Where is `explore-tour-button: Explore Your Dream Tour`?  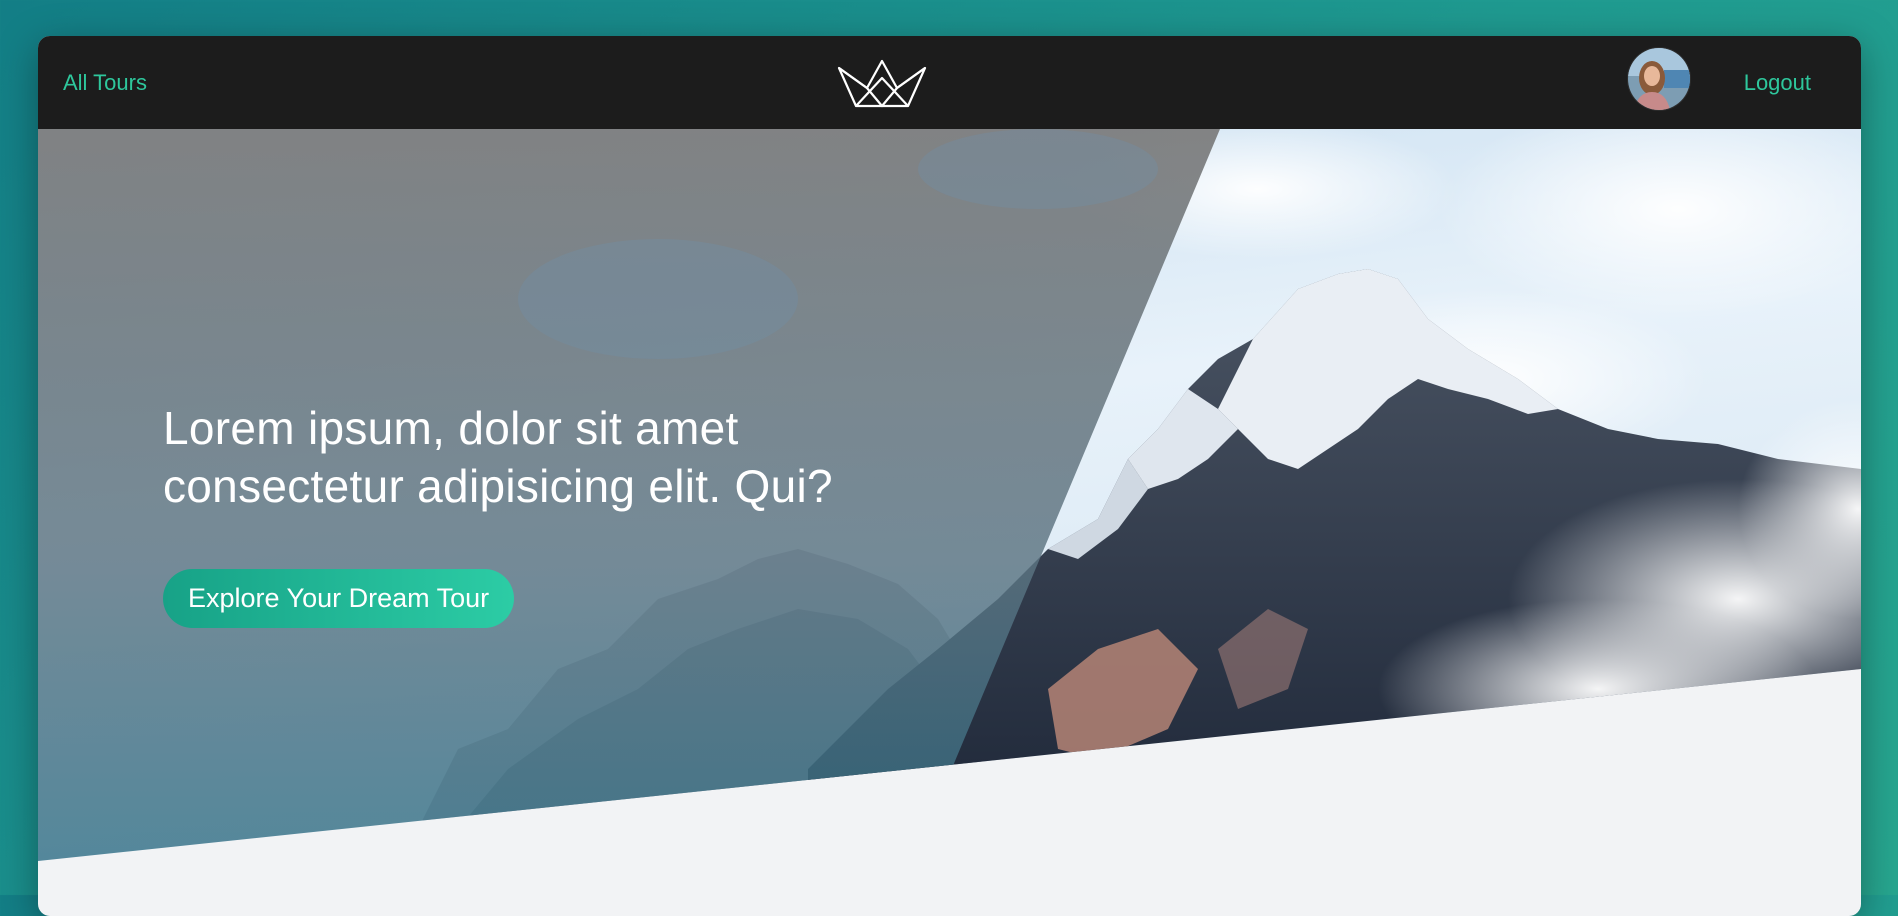 explore-tour-button: Explore Your Dream Tour is located at coordinates (339, 598).